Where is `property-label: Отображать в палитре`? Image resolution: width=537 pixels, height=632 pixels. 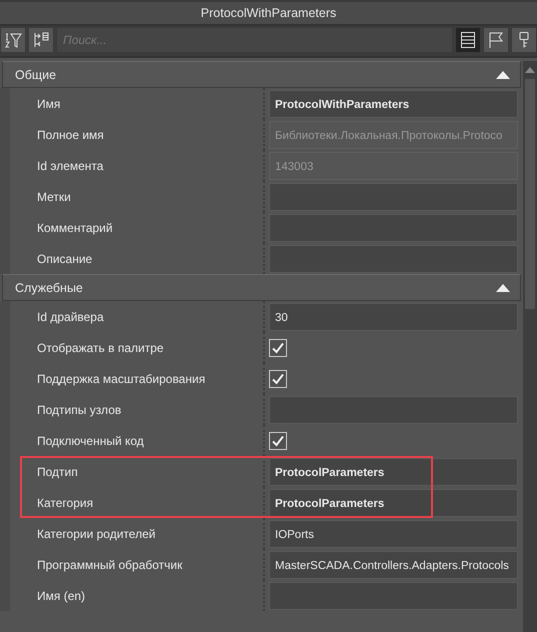
property-label: Отображать в палитре is located at coordinates (100, 347).